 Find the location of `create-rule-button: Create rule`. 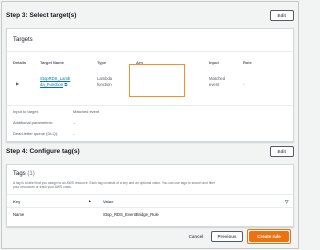

create-rule-button: Create rule is located at coordinates (269, 236).